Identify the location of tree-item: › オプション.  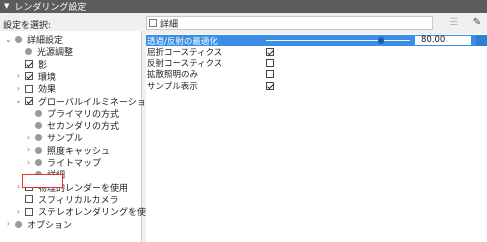
(38, 224).